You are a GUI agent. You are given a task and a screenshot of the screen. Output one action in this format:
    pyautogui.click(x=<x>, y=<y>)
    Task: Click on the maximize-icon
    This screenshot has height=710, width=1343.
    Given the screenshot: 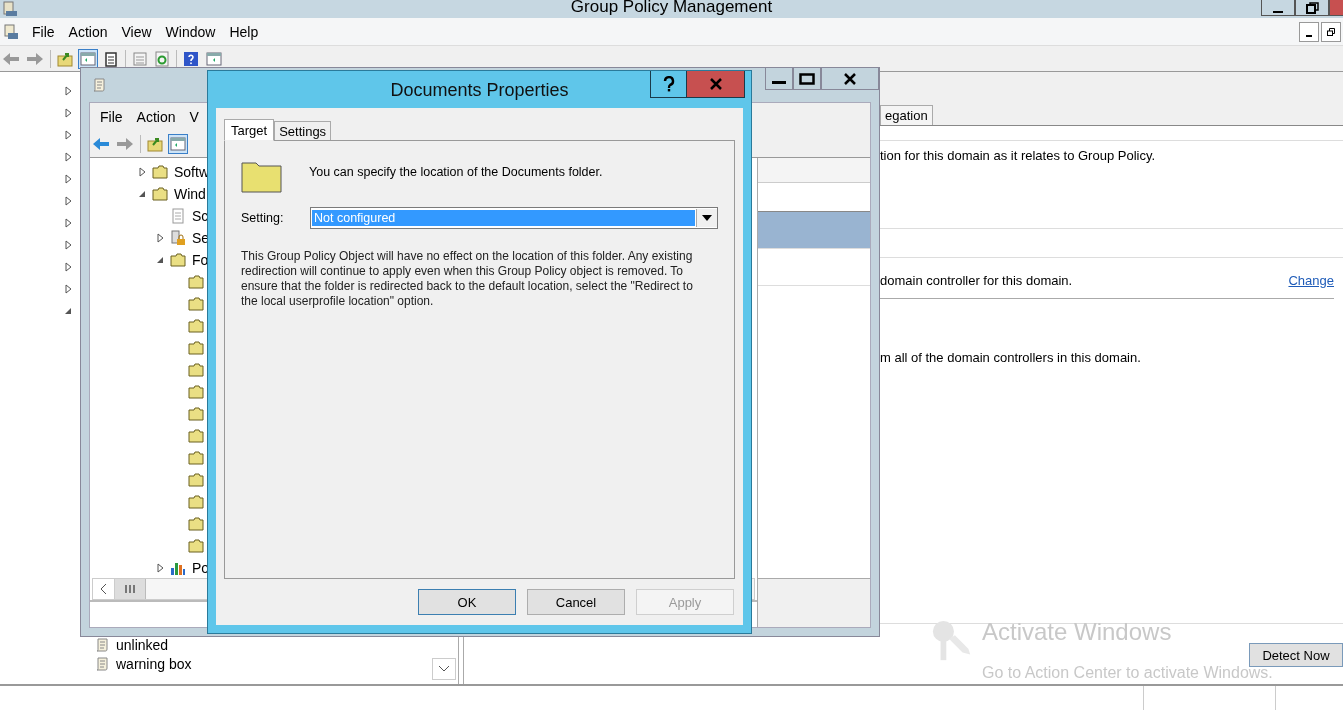 What is the action you would take?
    pyautogui.click(x=807, y=78)
    